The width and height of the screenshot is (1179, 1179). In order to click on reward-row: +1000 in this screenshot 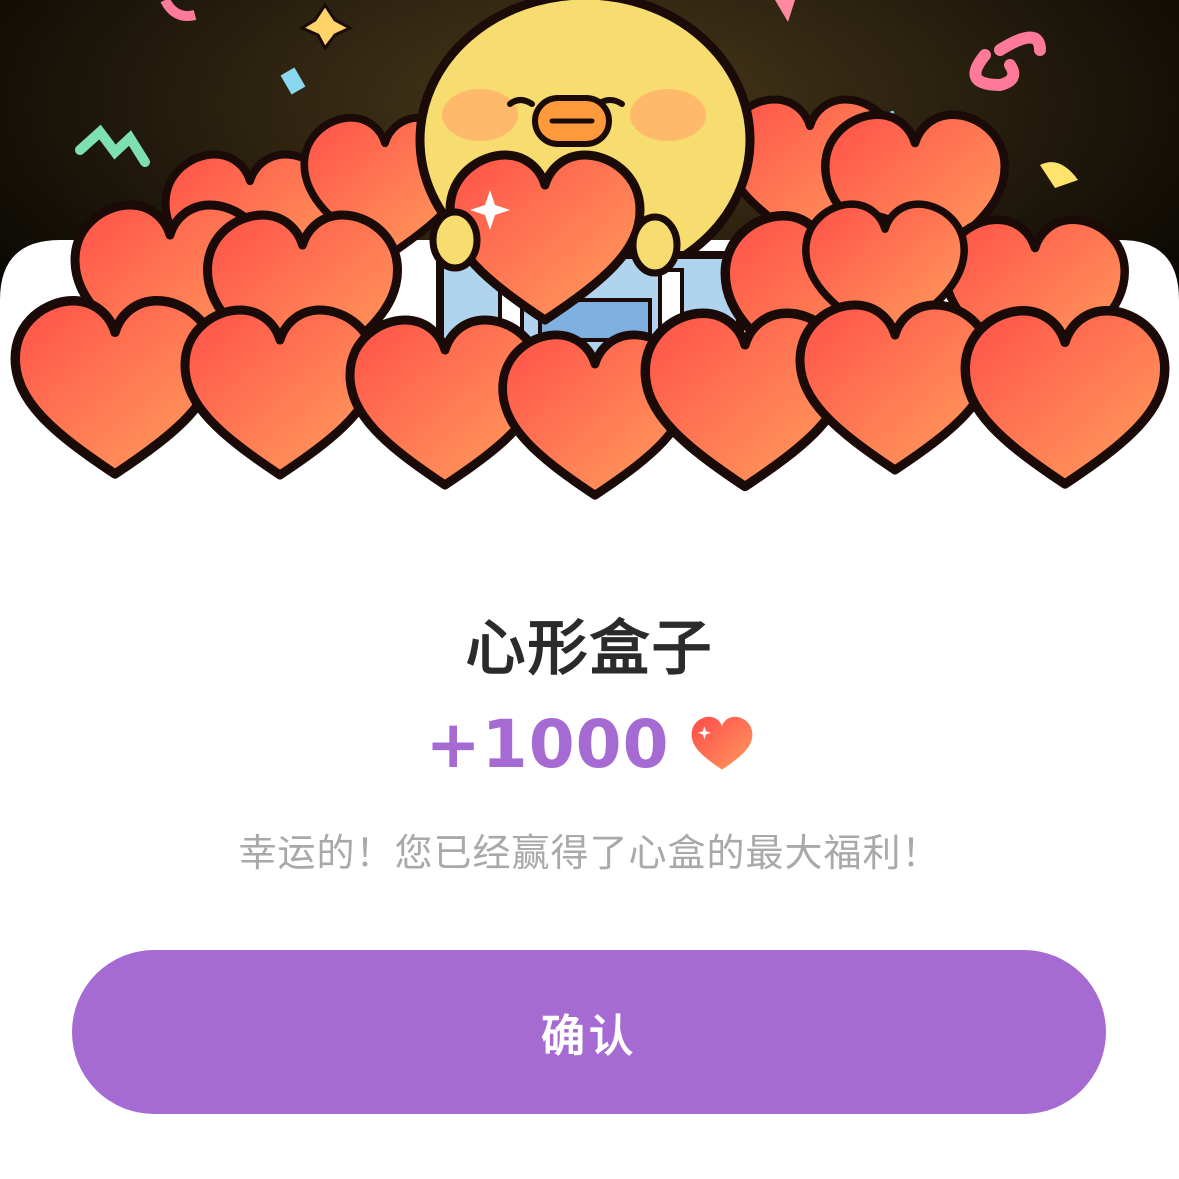, I will do `click(589, 744)`.